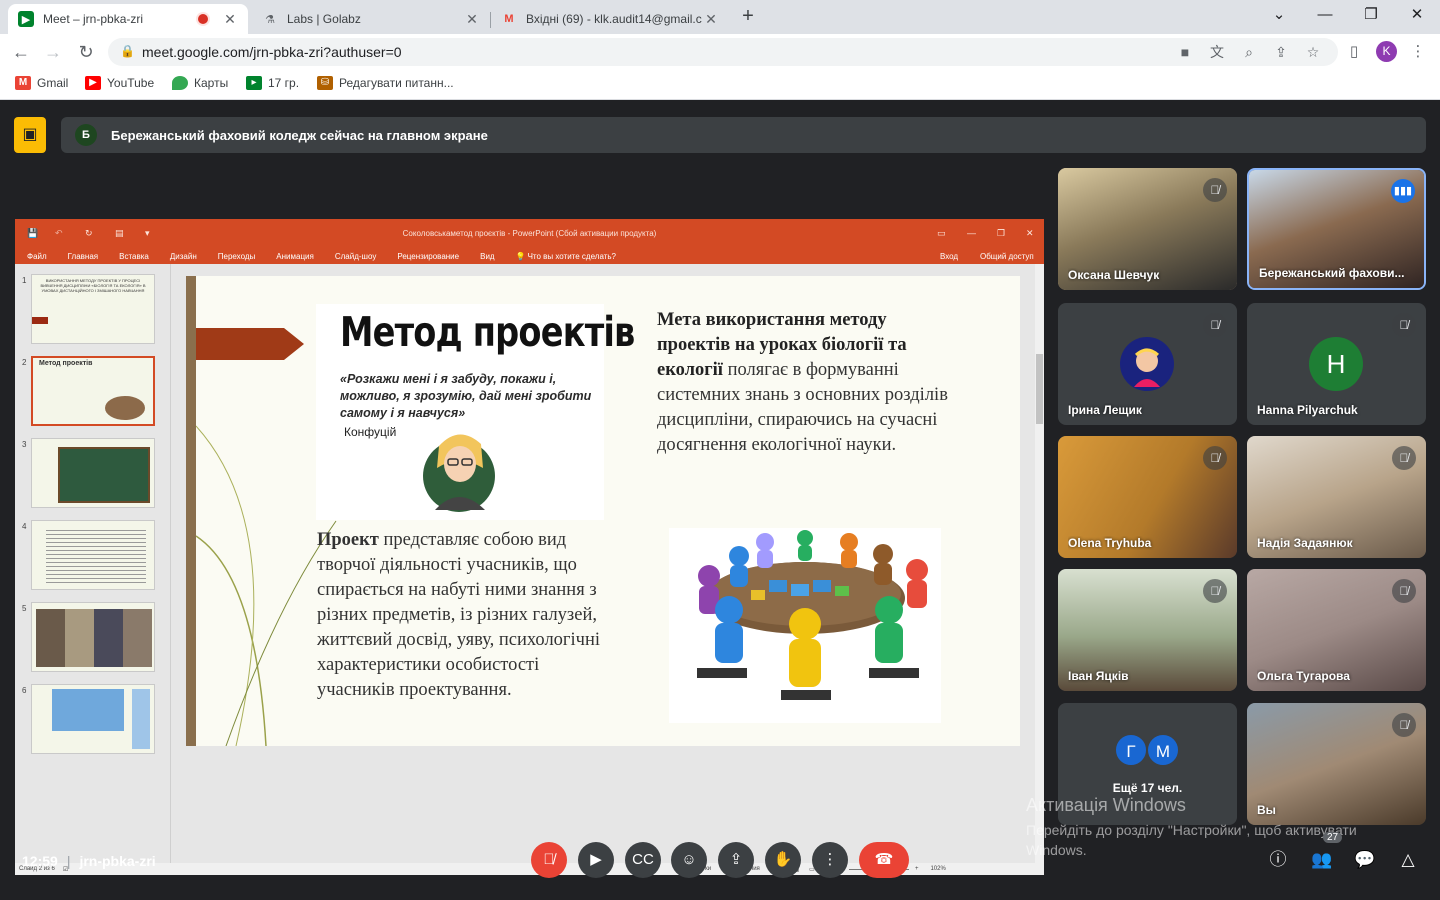  What do you see at coordinates (1147, 229) in the screenshot?
I see `participant-tile: 🎙̸ Оксана Шевчук` at bounding box center [1147, 229].